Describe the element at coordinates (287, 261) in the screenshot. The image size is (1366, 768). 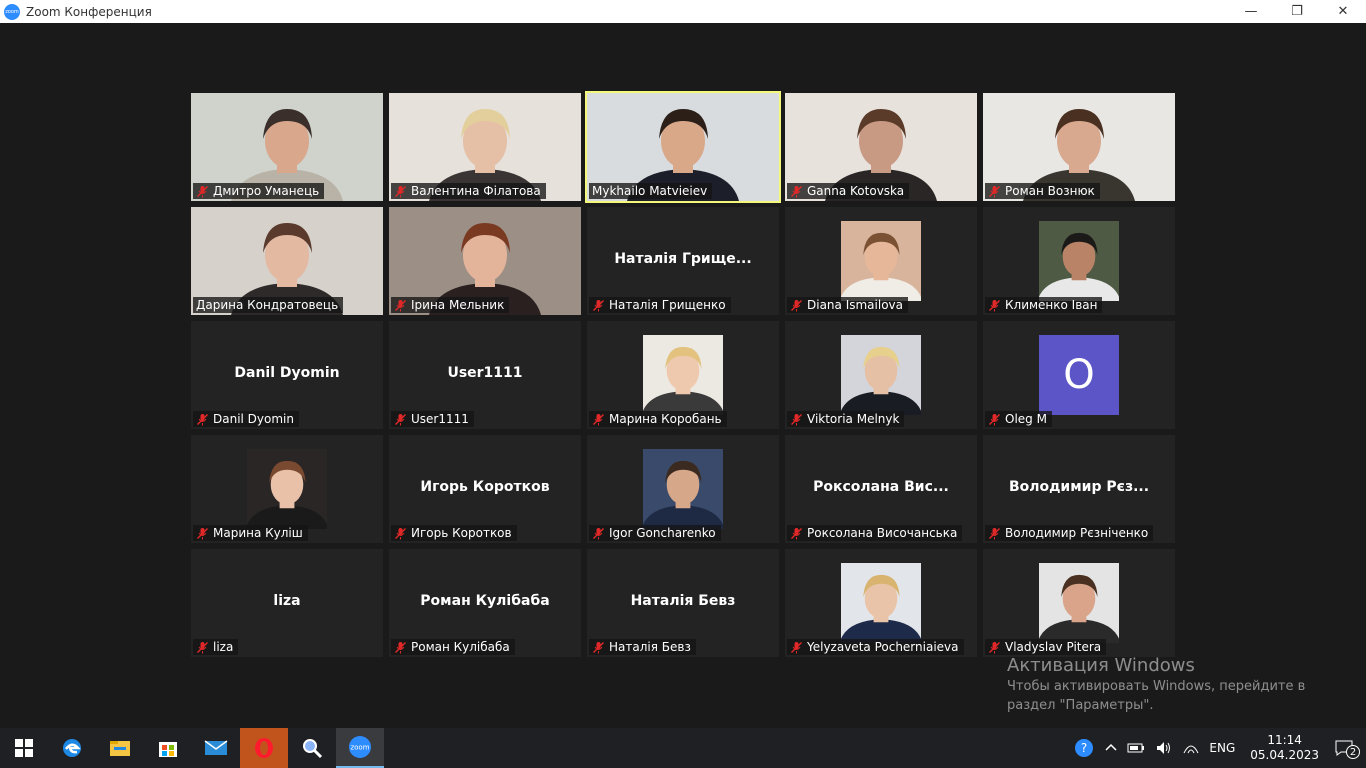
I see `participant-tile: Дарина Кондратовець` at that location.